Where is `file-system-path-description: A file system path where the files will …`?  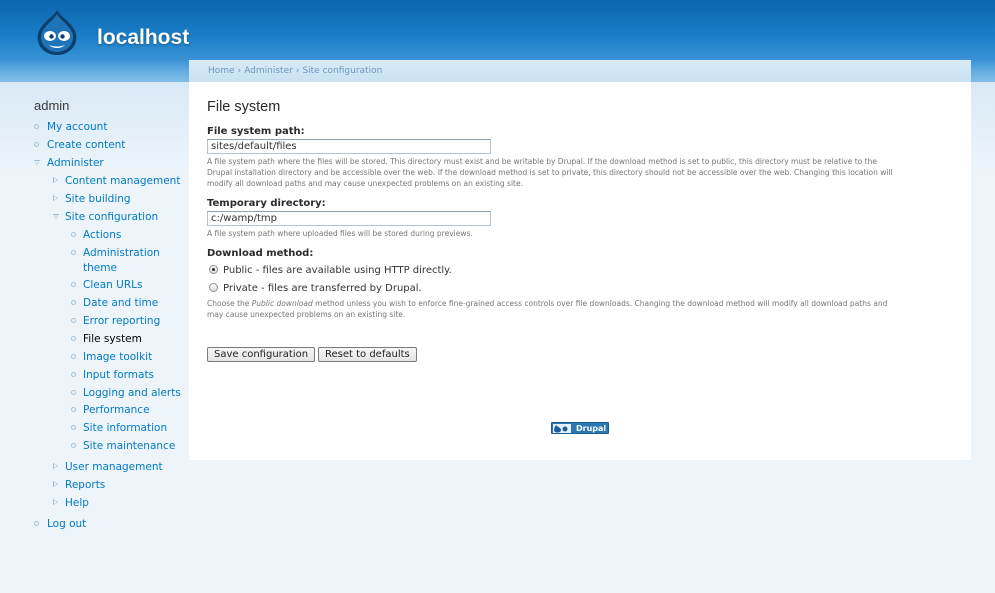
file-system-path-description: A file system path where the files will … is located at coordinates (581, 172).